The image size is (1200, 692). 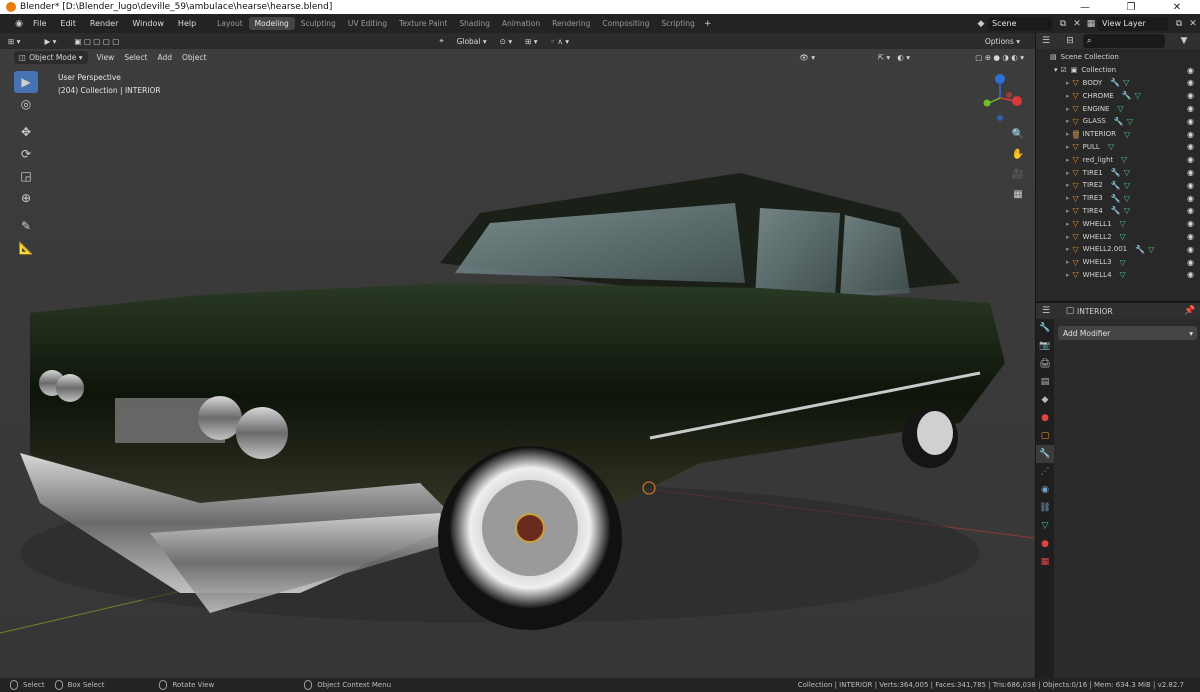 What do you see at coordinates (1190, 311) in the screenshot?
I see `pin-icon: 📌` at bounding box center [1190, 311].